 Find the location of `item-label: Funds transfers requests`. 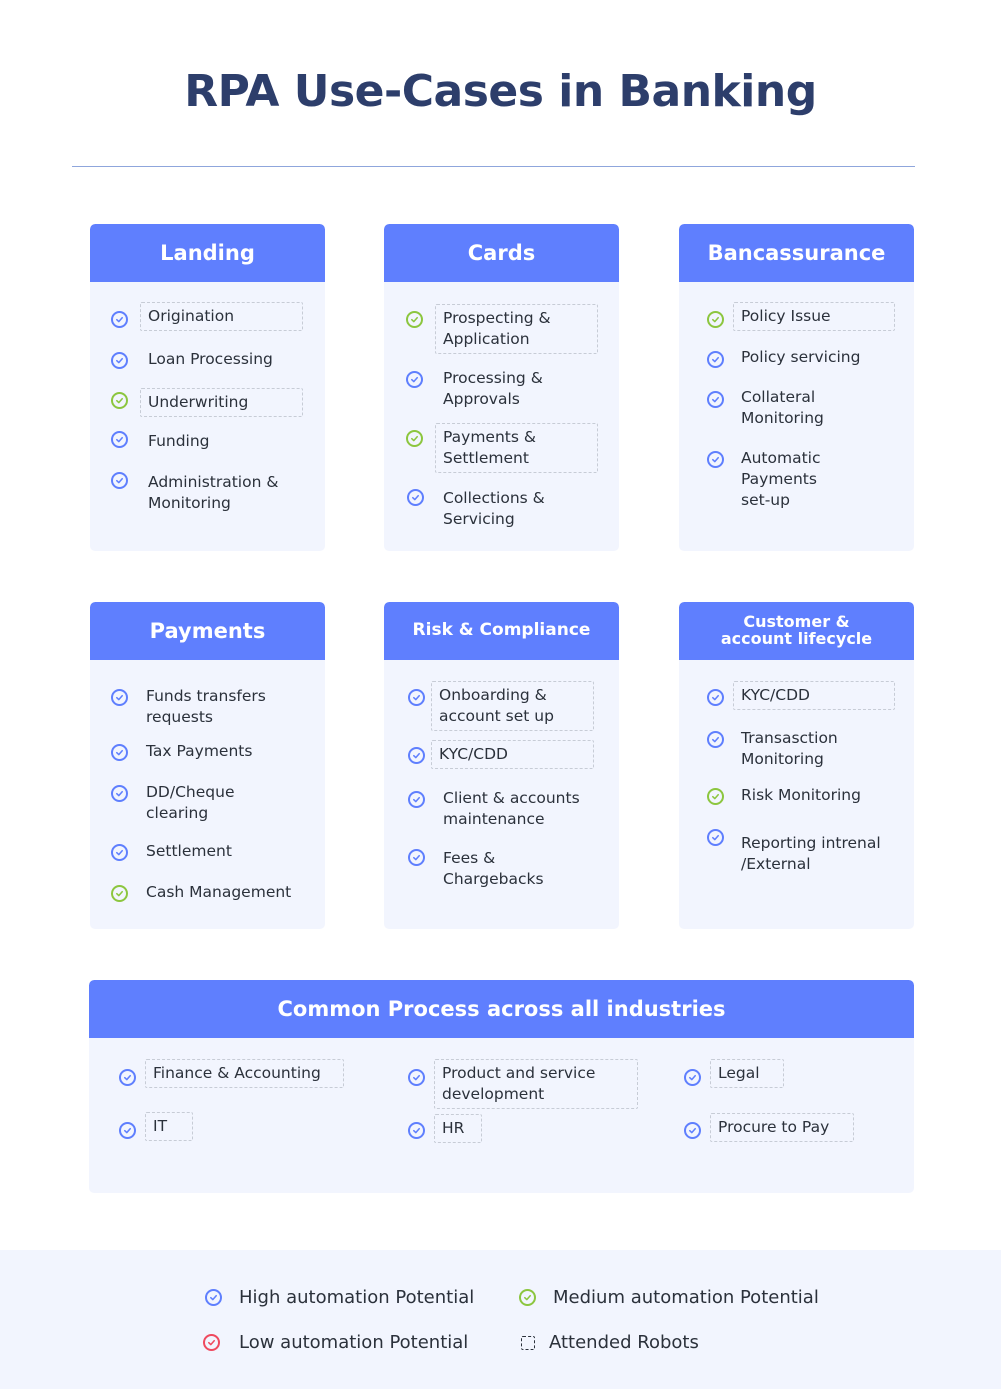

item-label: Funds transfers requests is located at coordinates (206, 706).